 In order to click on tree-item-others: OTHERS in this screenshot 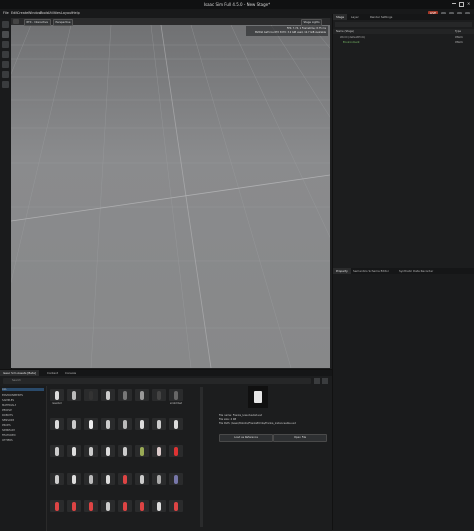, I will do `click(7, 440)`.